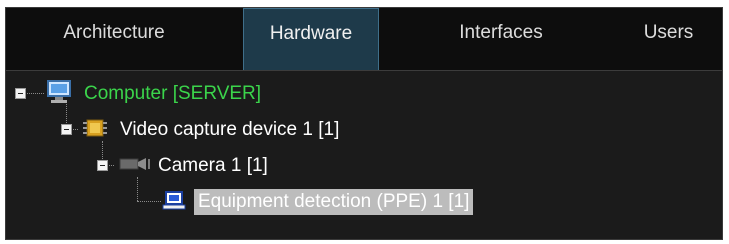 This screenshot has width=729, height=244. What do you see at coordinates (102, 165) in the screenshot?
I see `collapse-toggle-camera` at bounding box center [102, 165].